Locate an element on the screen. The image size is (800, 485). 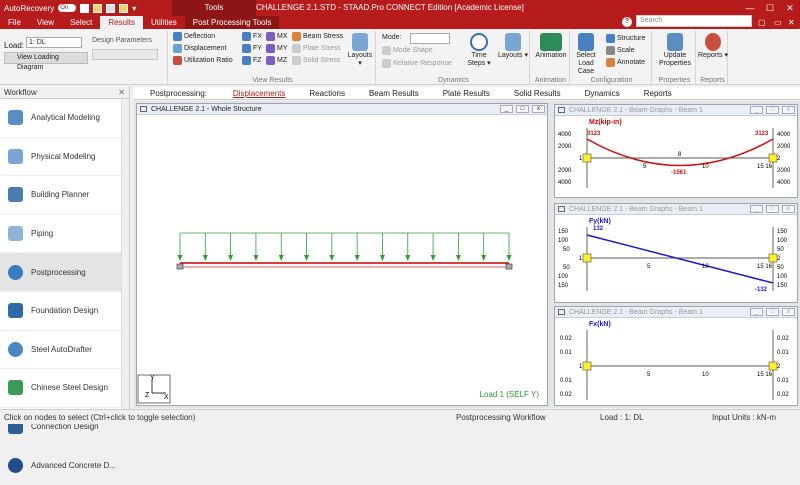
fx-graph-titlebar: CHALLENGE 2.1 - Beam Graphs - Beam 1 _ □ x is located at coordinates (676, 312).